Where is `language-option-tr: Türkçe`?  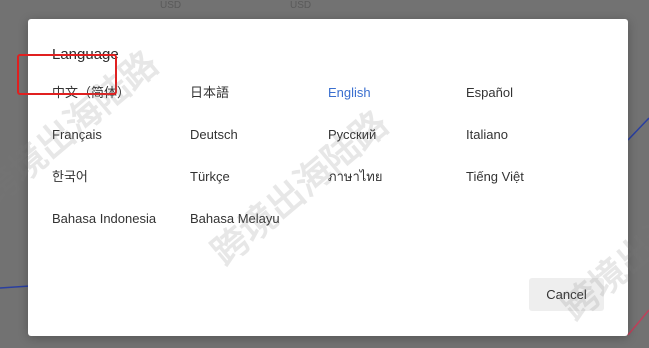
language-option-tr: Türkçe is located at coordinates (210, 177).